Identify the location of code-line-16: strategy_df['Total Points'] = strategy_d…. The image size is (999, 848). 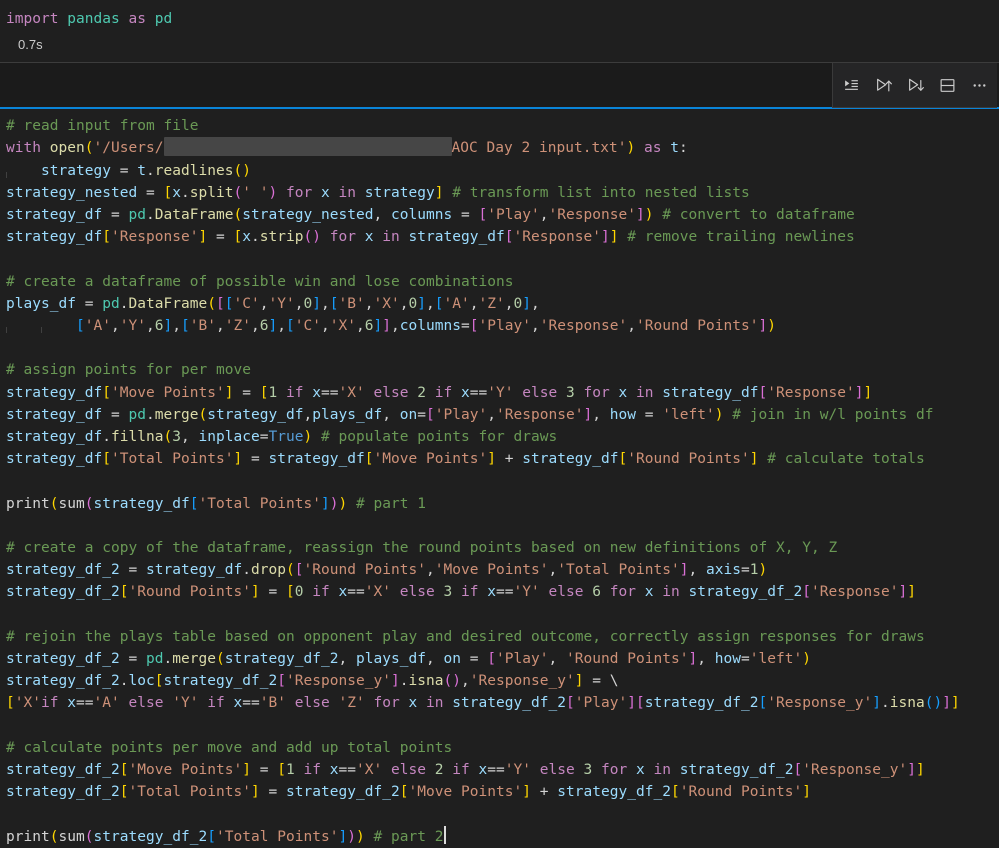
(465, 459).